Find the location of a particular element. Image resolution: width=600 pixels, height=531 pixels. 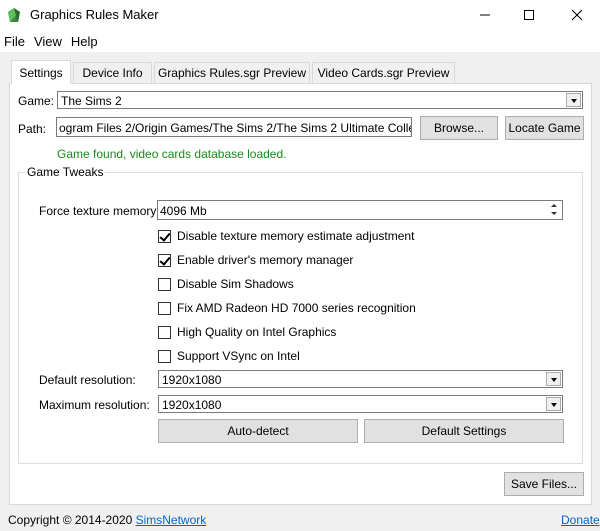

option-label: Support VSync on Intel is located at coordinates (238, 356).